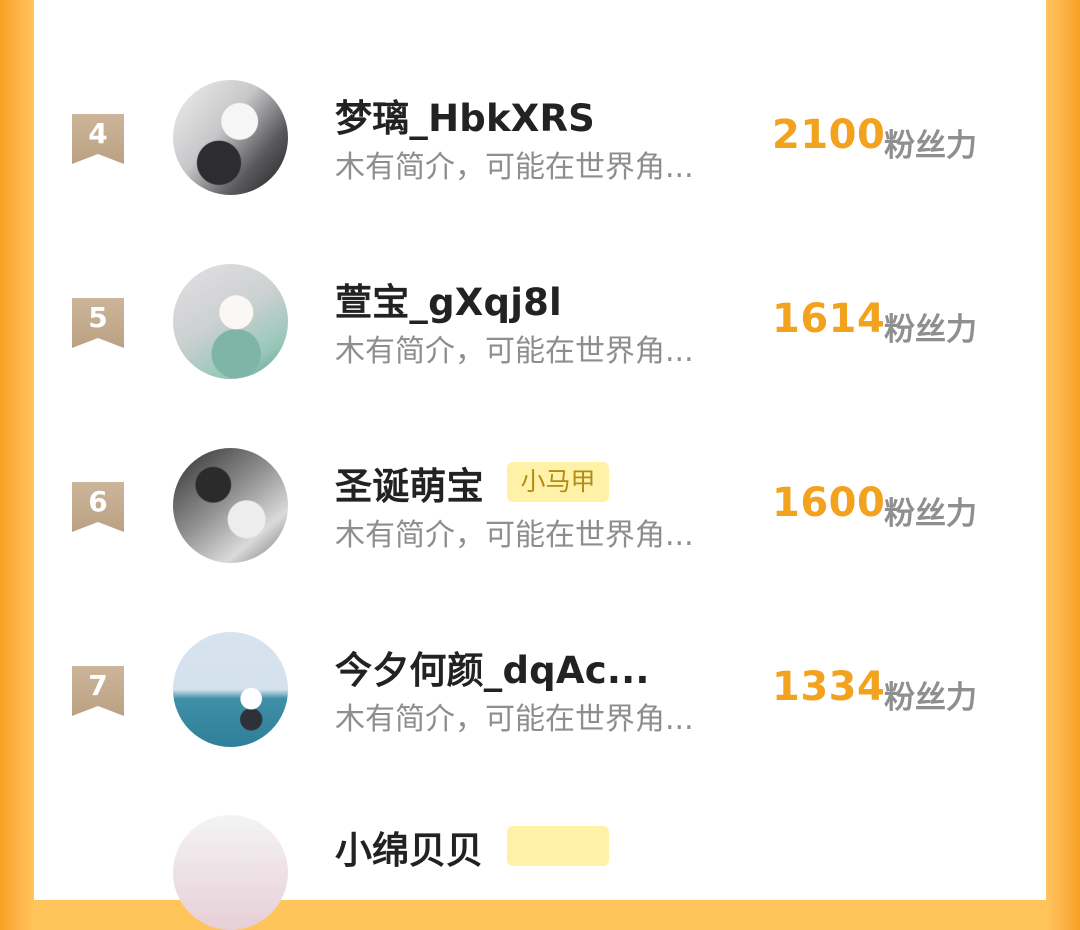 The image size is (1080, 930). I want to click on partial-name: 小绵贝贝, so click(409, 850).